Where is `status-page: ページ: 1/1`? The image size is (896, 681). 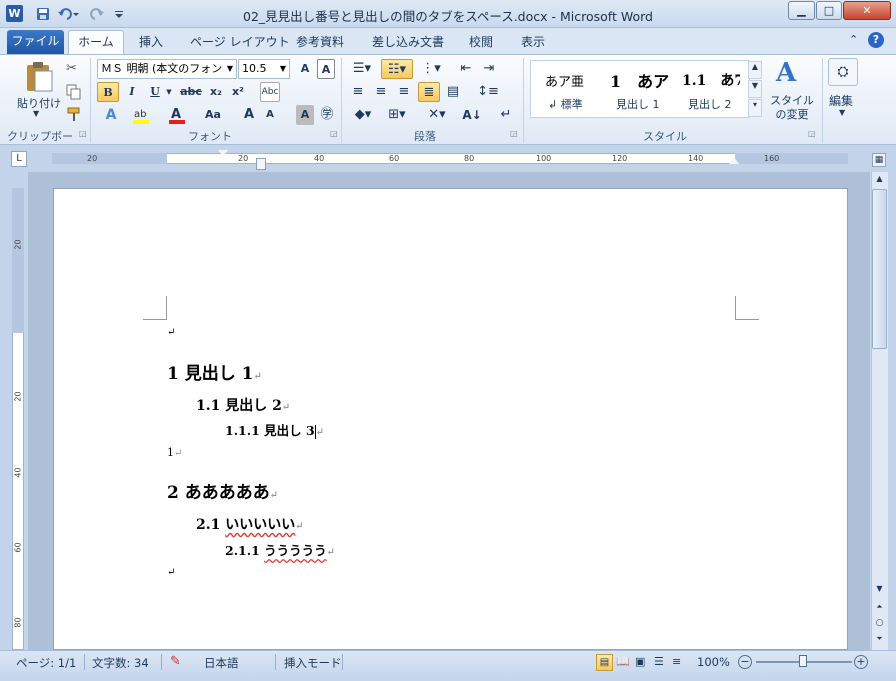 status-page: ページ: 1/1 is located at coordinates (46, 663).